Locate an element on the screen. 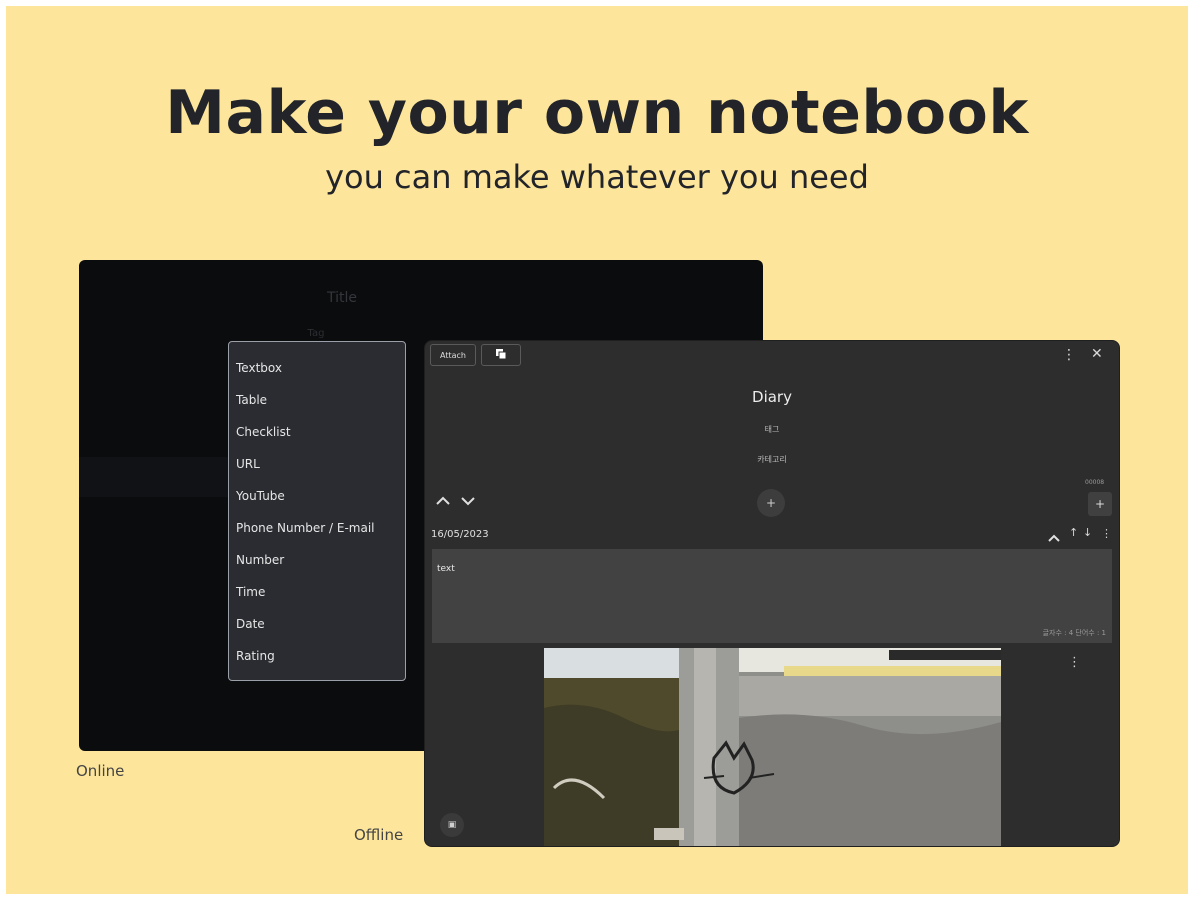 This screenshot has width=1194, height=900. menu-item-url: URL is located at coordinates (248, 464).